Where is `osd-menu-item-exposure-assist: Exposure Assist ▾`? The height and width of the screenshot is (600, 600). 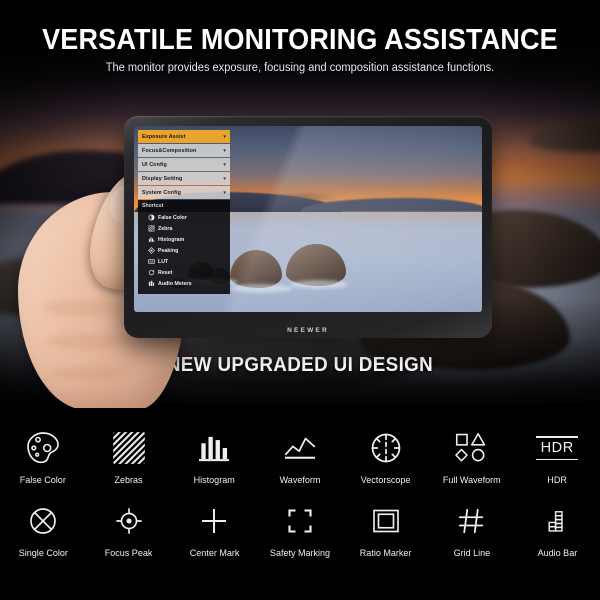 osd-menu-item-exposure-assist: Exposure Assist ▾ is located at coordinates (184, 136).